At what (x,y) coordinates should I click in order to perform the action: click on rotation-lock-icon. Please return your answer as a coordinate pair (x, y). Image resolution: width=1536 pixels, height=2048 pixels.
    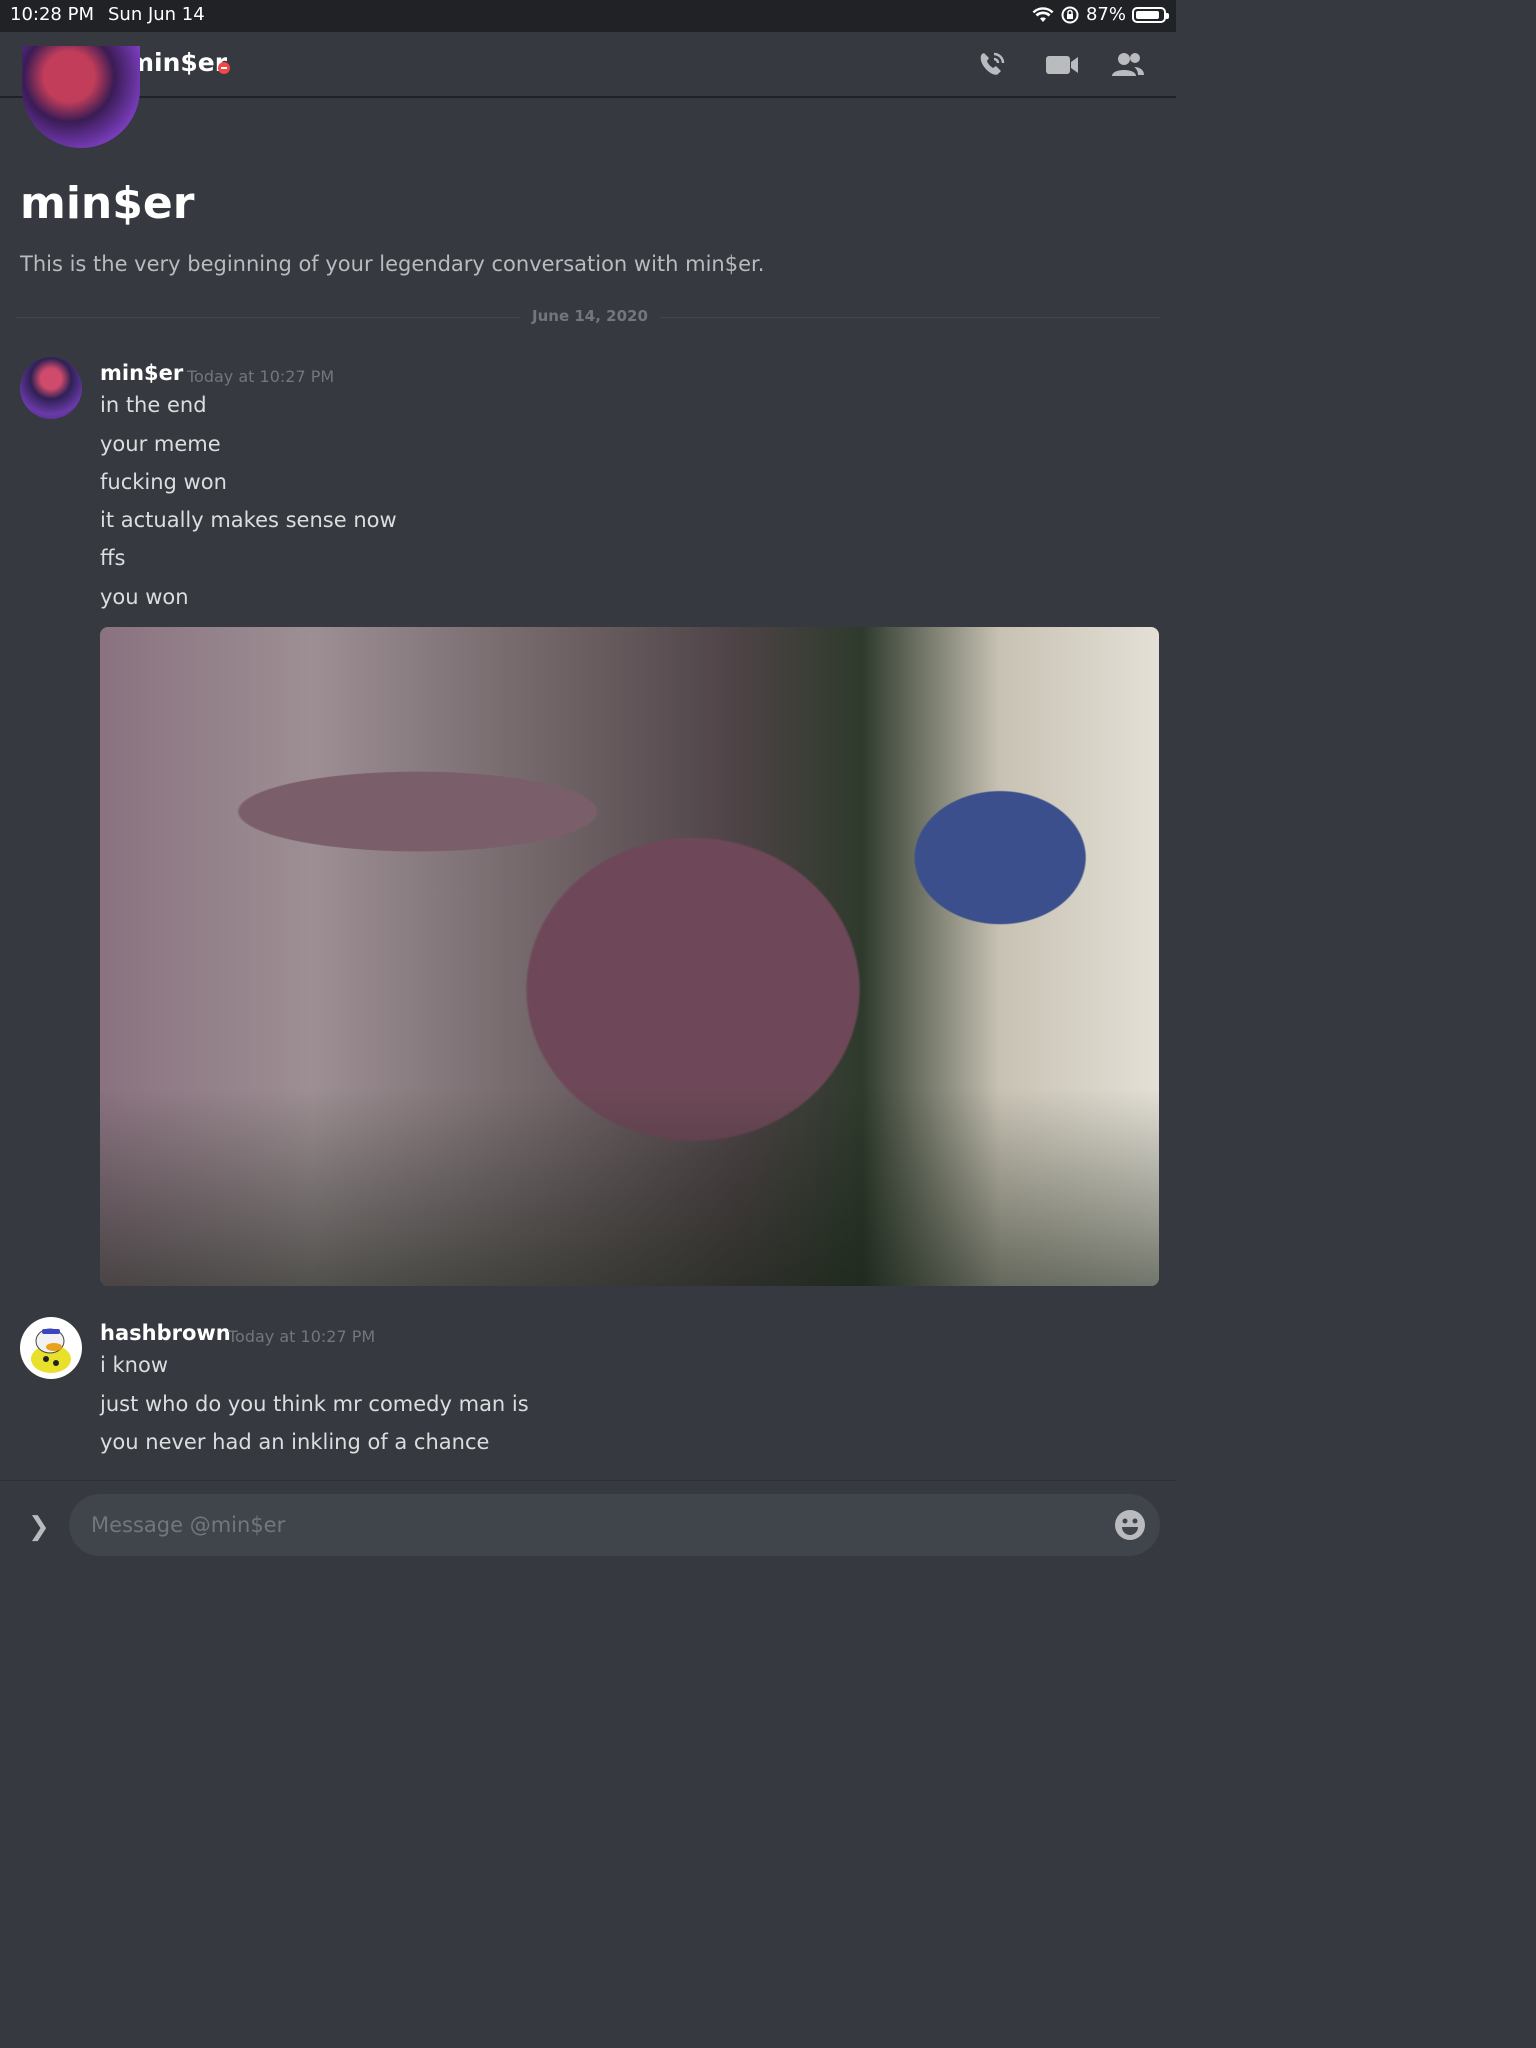
    Looking at the image, I should click on (1070, 14).